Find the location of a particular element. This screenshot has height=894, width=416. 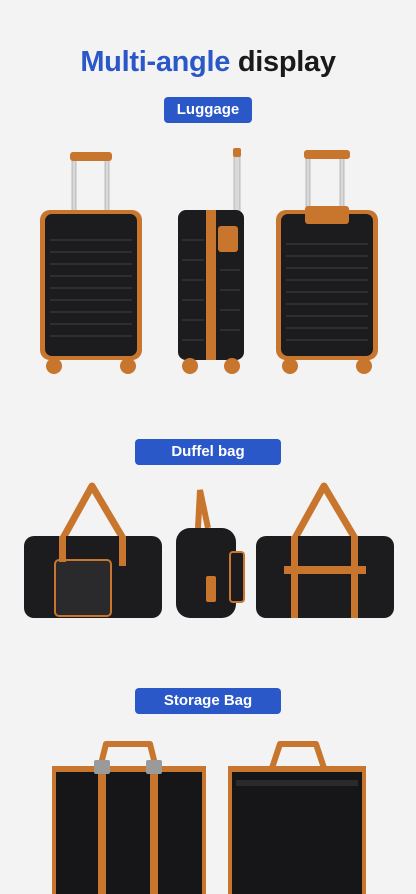

title-accent: Multi-angle is located at coordinates (155, 62).